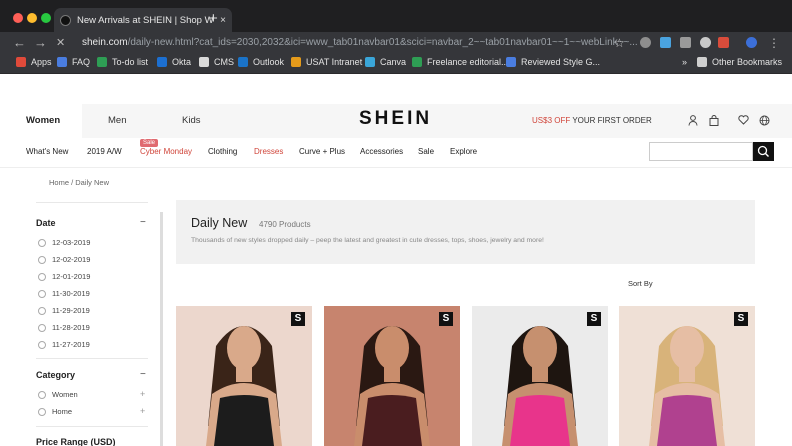  I want to click on menu-item: Sale, so click(426, 151).